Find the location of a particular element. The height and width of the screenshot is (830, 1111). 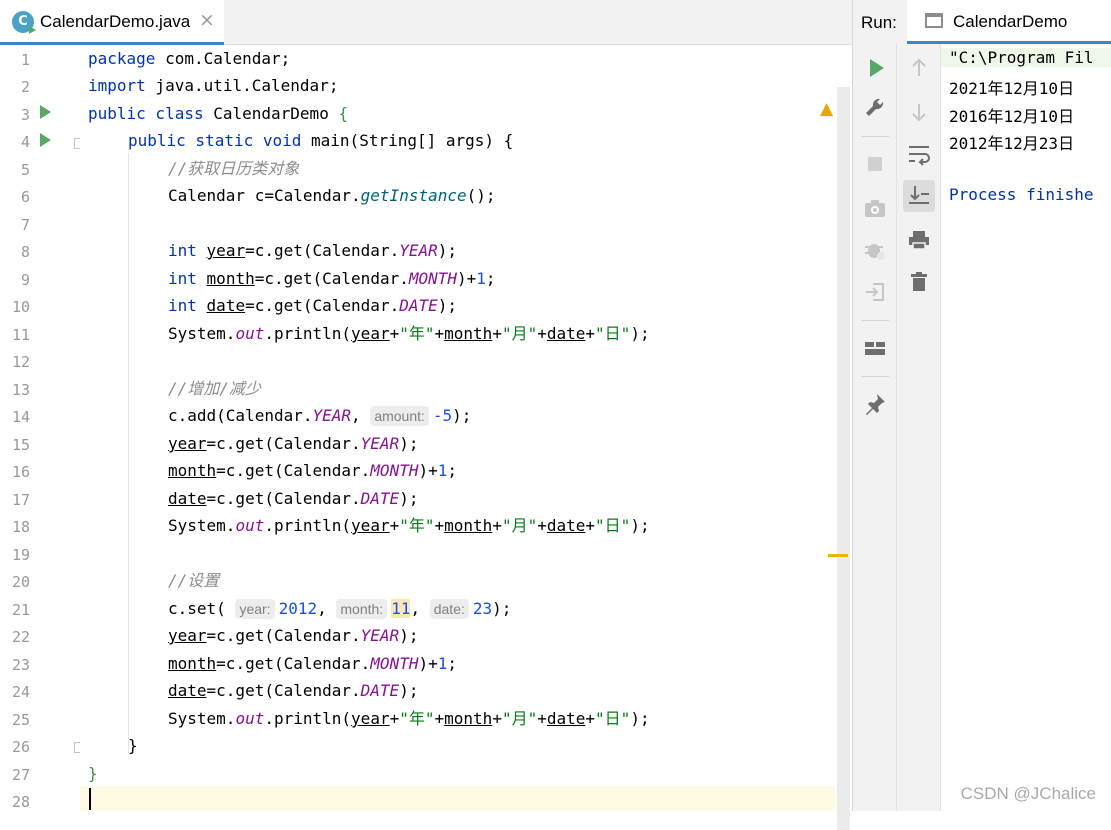

run-tab-calendardemo: CalendarDemo is located at coordinates (1009, 22).